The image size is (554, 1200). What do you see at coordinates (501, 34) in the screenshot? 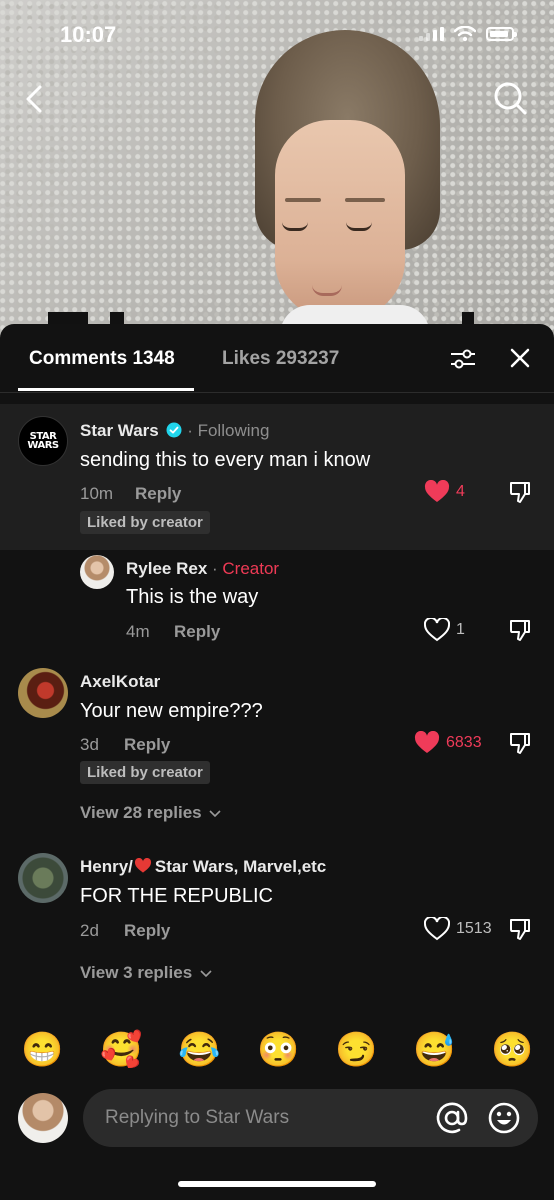
I see `battery-icon` at bounding box center [501, 34].